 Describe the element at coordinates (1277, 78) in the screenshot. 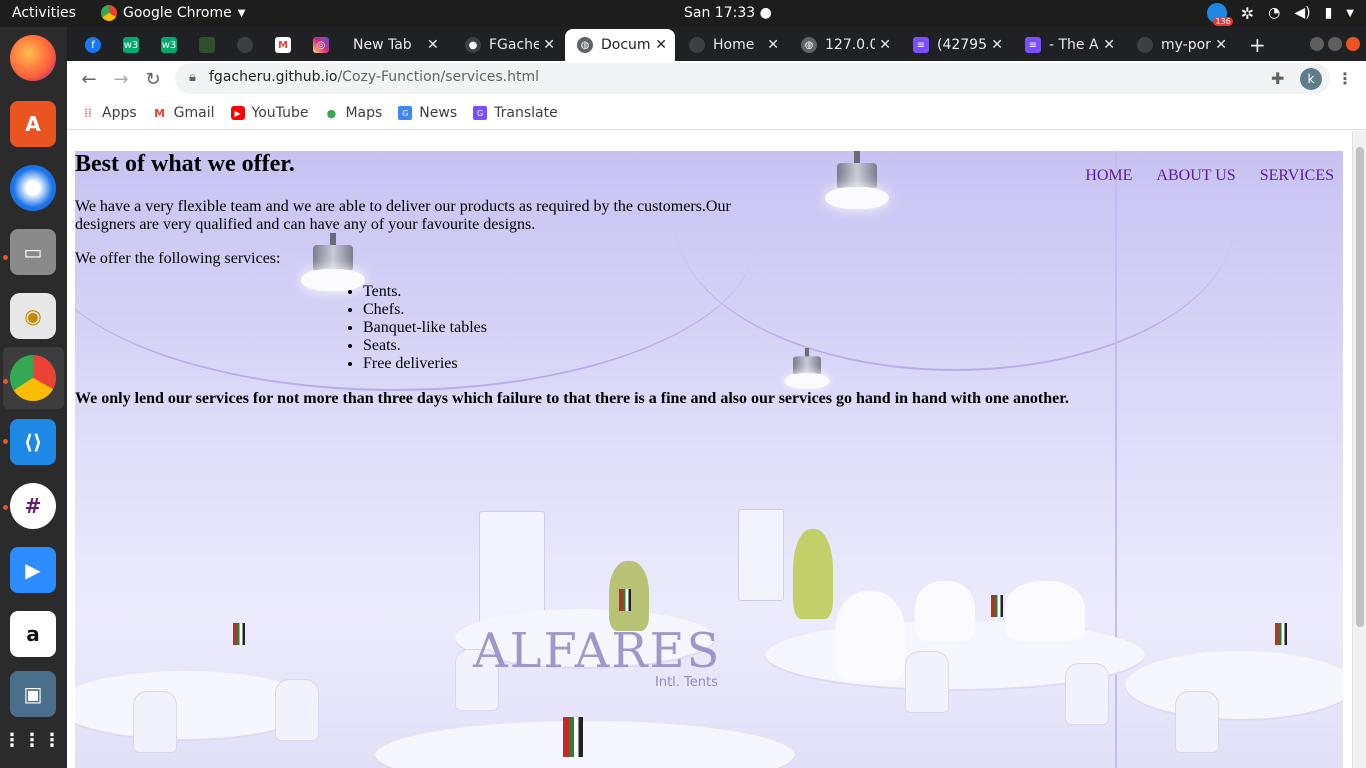

I see `extensions-puzzle-icon: ✚` at that location.